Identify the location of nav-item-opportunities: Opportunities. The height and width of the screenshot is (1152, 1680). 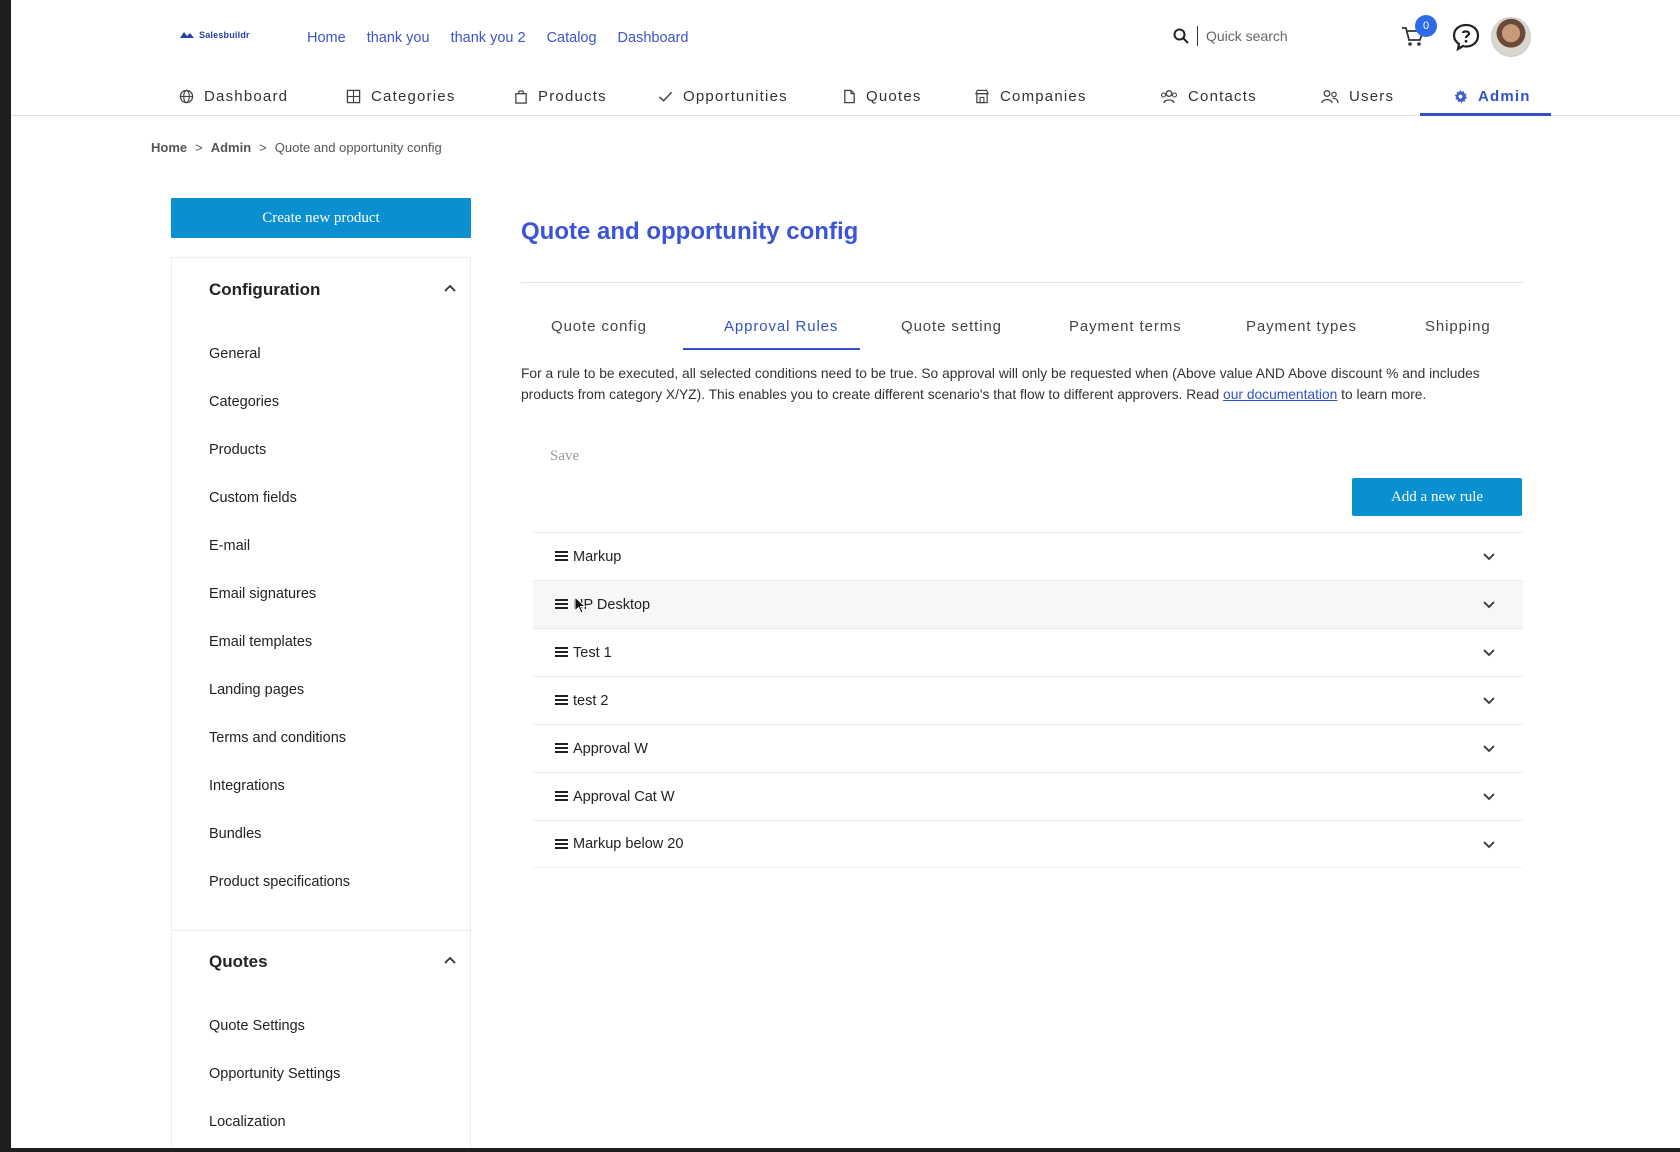
(723, 96).